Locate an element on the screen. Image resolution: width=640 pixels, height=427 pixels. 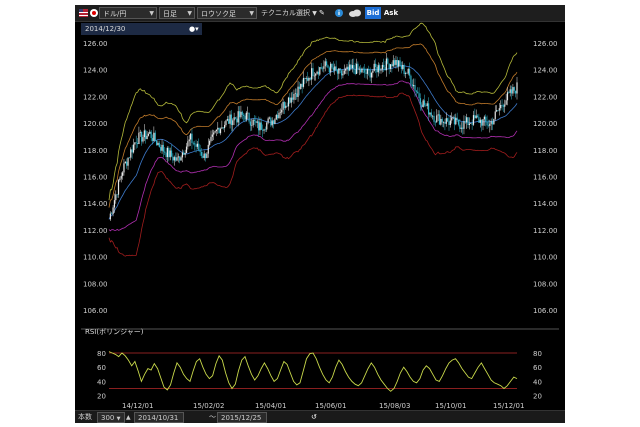
end-date-input: 2015/12/25 is located at coordinates (242, 417).